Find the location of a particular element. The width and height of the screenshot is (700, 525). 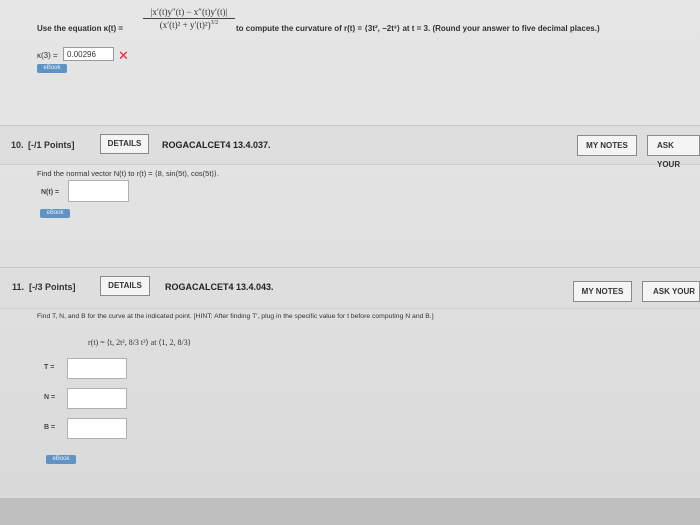

q9-answer-input: 0.00296 is located at coordinates (88, 54).